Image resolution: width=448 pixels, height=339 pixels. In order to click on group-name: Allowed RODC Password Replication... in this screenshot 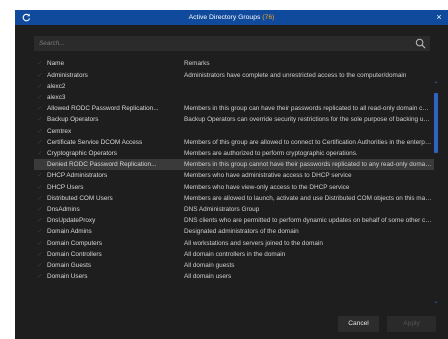, I will do `click(103, 109)`.